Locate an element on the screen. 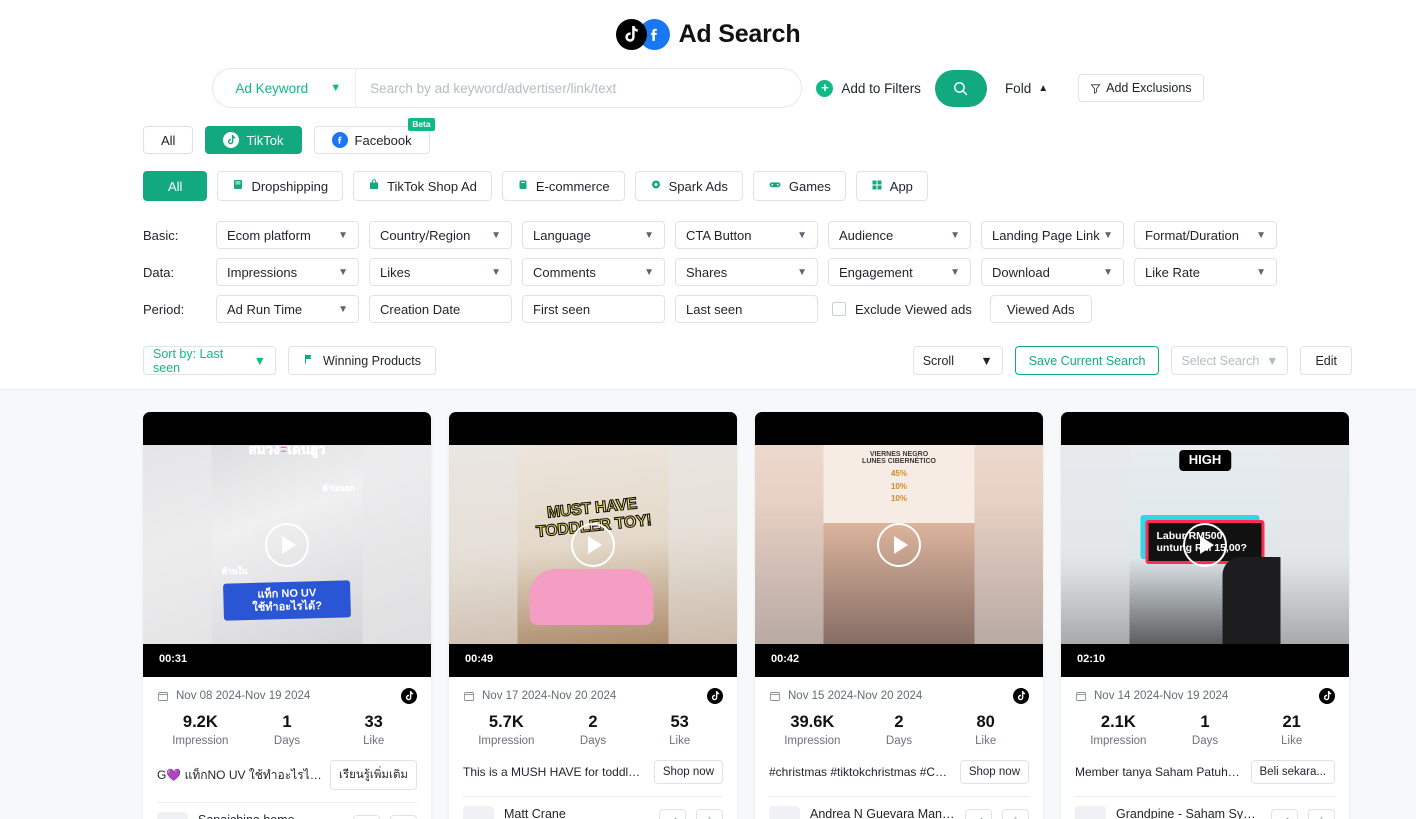  filter-first-seen: First seen is located at coordinates (593, 309).